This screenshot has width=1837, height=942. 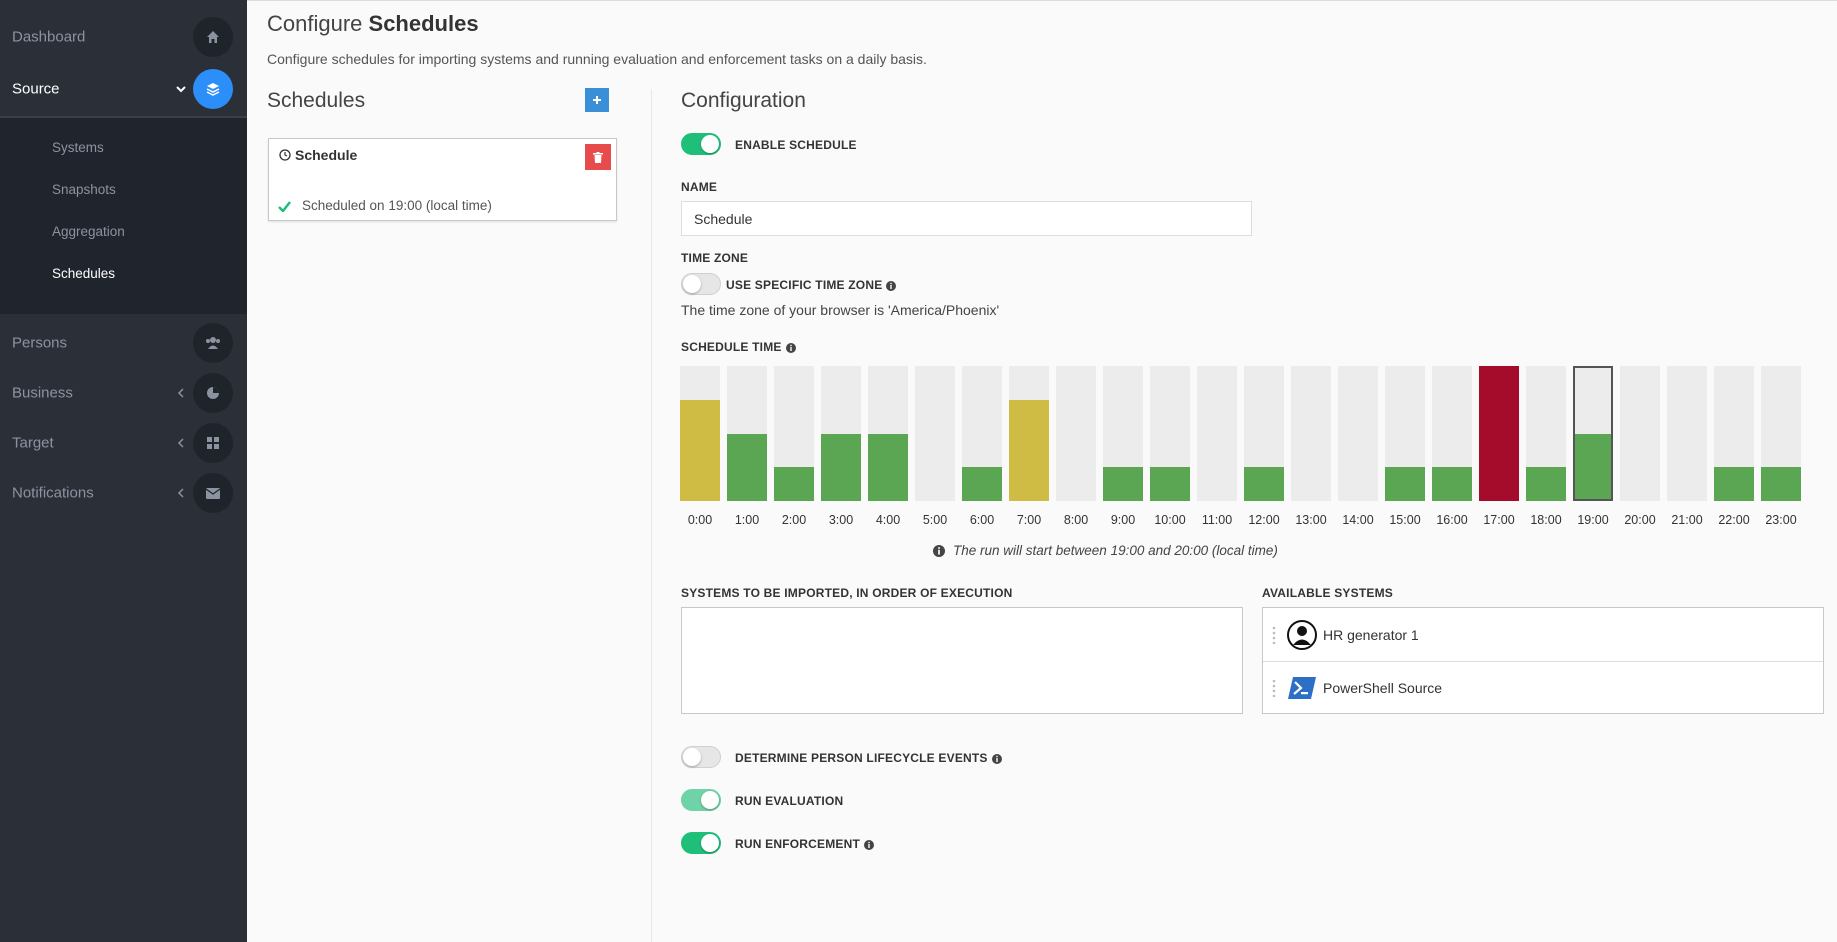 I want to click on run-enforcement-text: RUN ENFORCEMENT, so click(x=797, y=844).